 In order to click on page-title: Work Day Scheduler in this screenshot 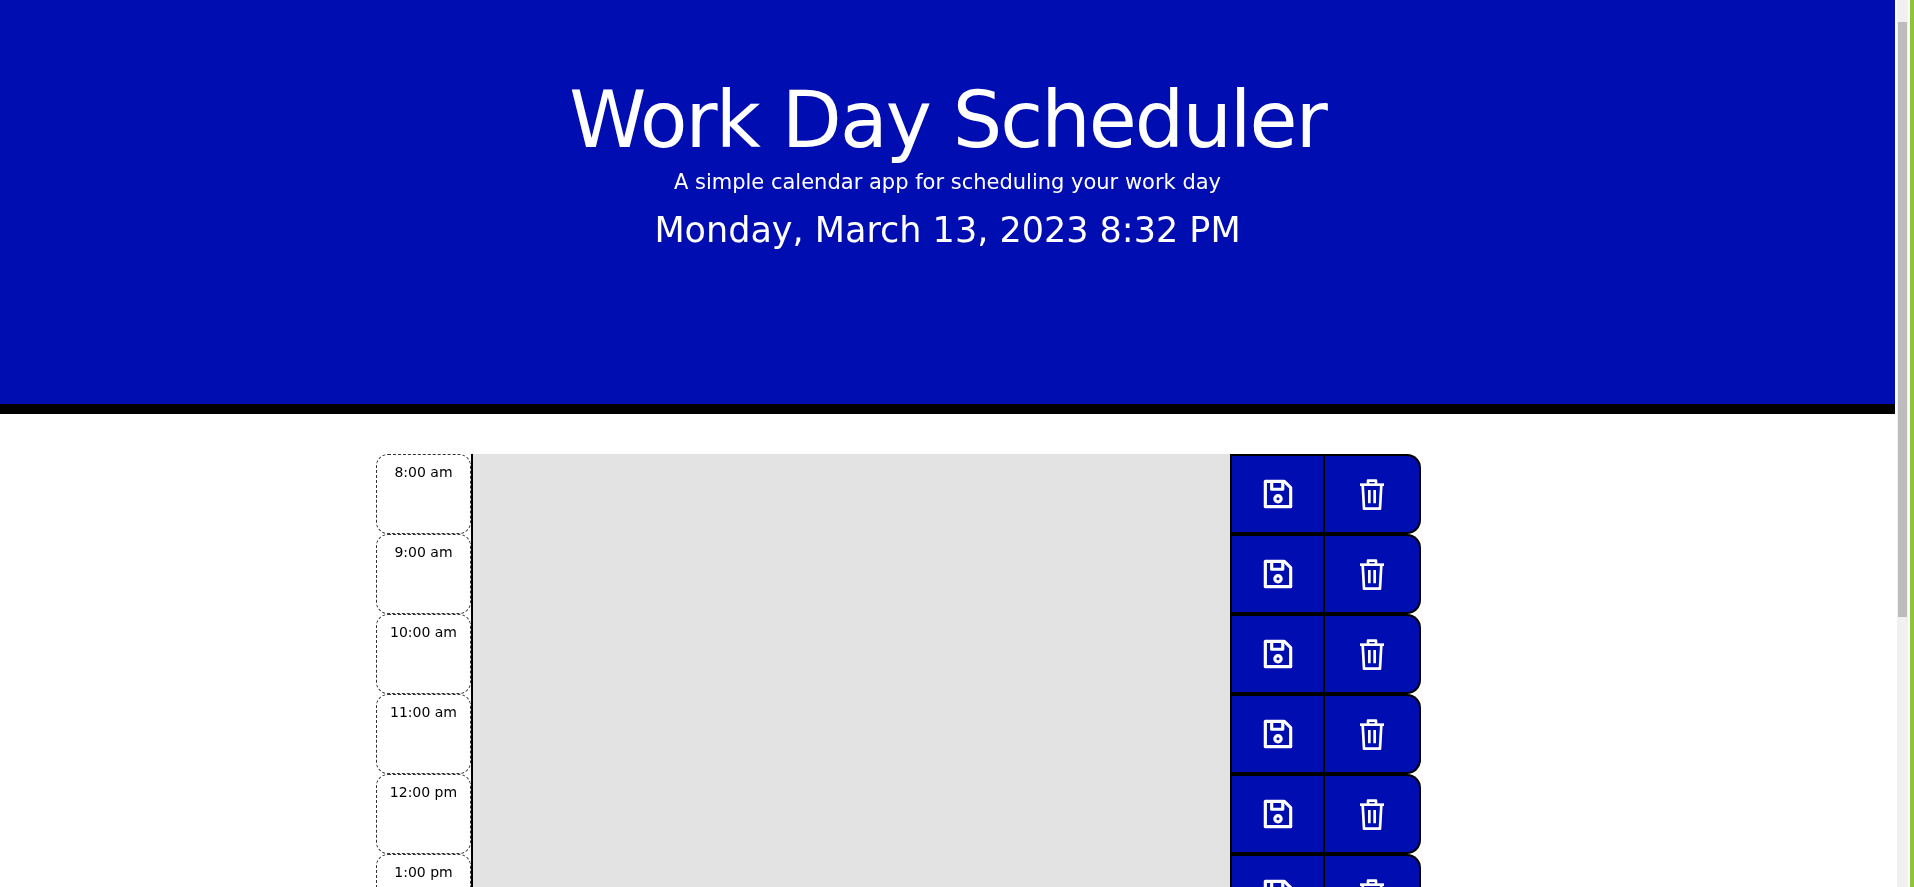, I will do `click(947, 120)`.